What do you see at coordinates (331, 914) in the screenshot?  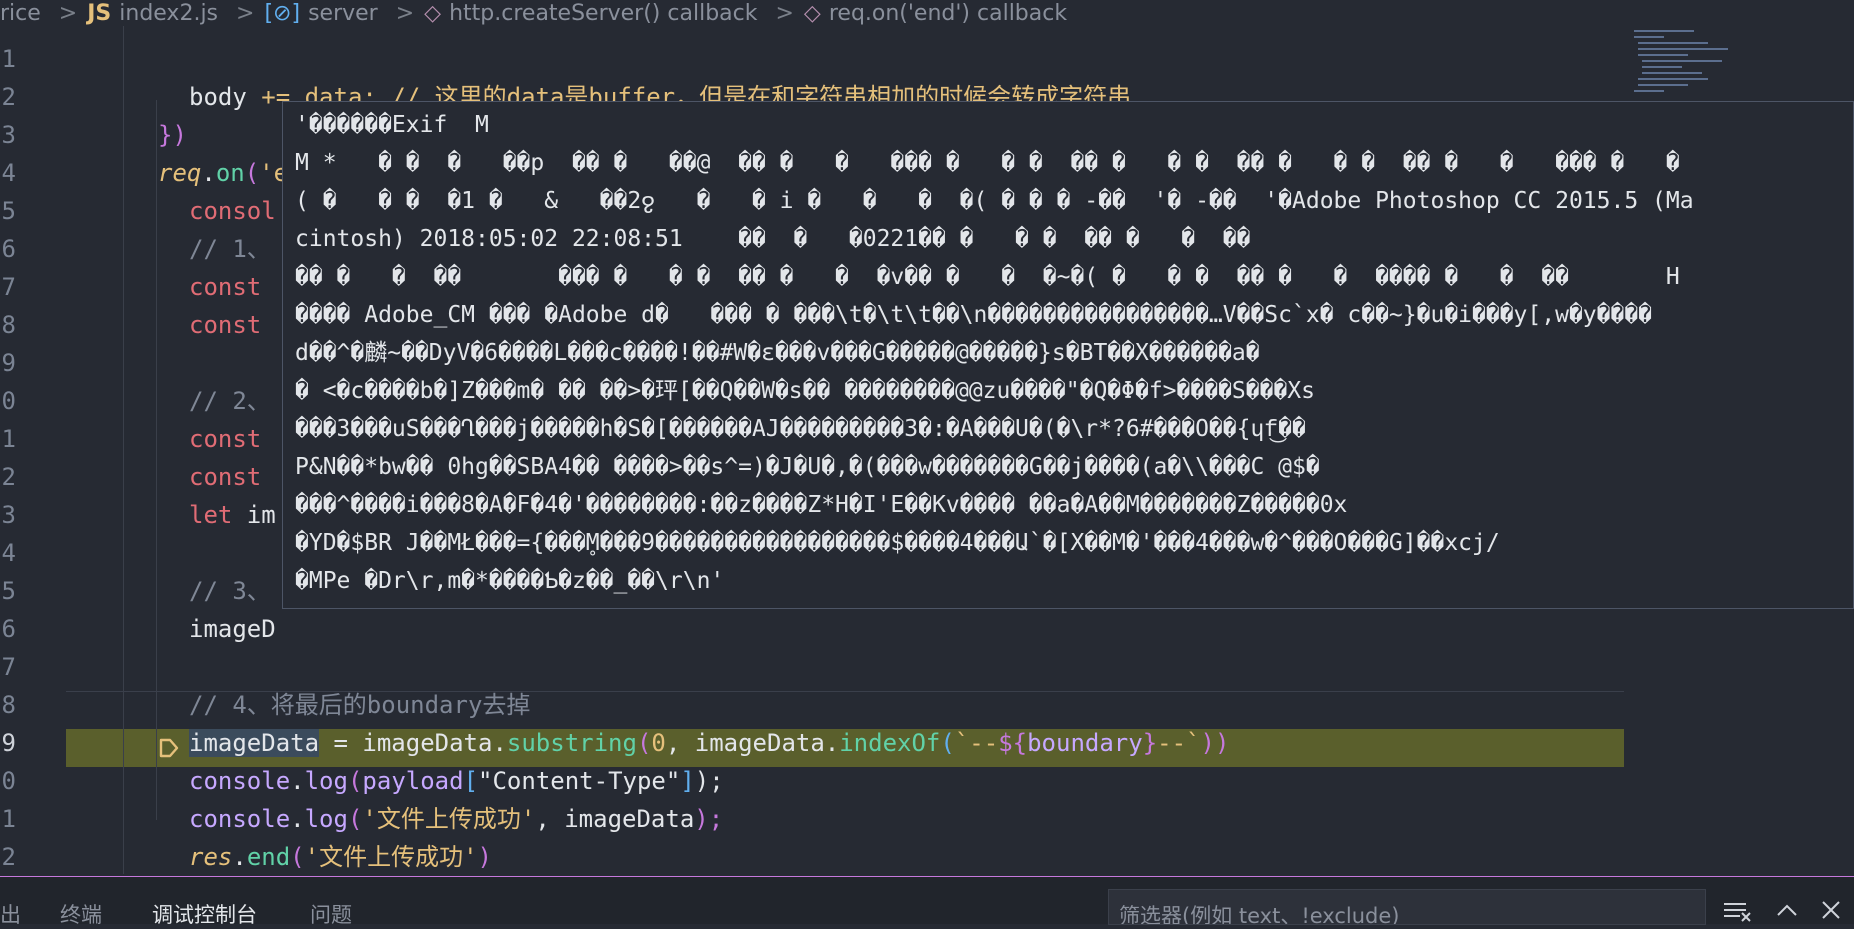 I see `tab-problems: 问题` at bounding box center [331, 914].